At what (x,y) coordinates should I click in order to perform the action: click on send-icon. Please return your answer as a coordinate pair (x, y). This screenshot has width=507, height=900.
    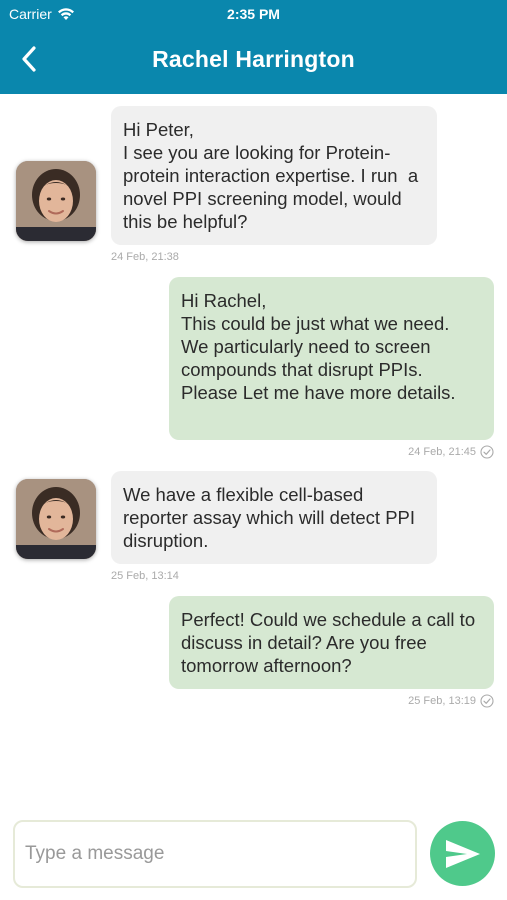
    Looking at the image, I should click on (462, 853).